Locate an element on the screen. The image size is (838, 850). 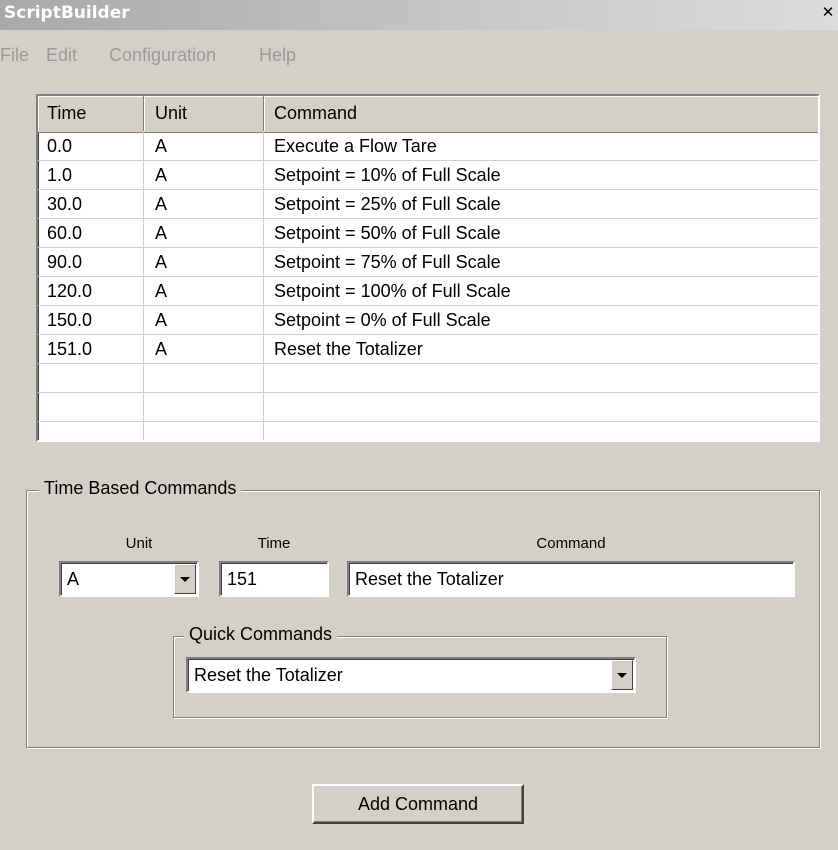
table-row: 150.0 A Setpoint = 0% of Full Scale is located at coordinates (428, 320).